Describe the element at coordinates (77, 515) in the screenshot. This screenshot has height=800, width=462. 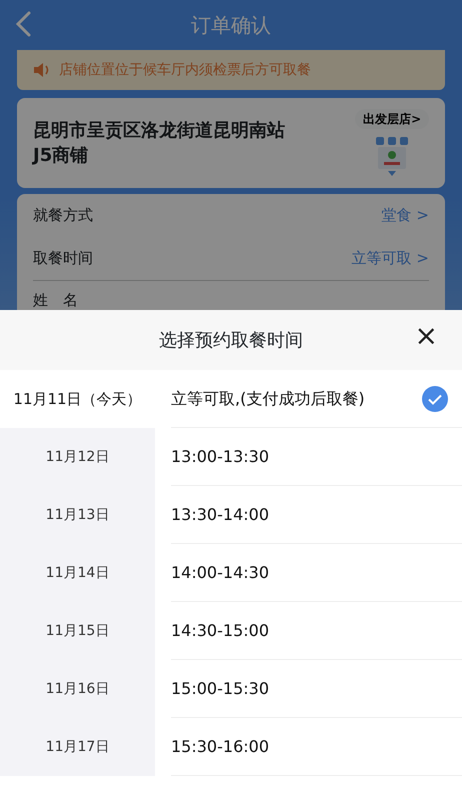
I see `date-item: 11月13日` at that location.